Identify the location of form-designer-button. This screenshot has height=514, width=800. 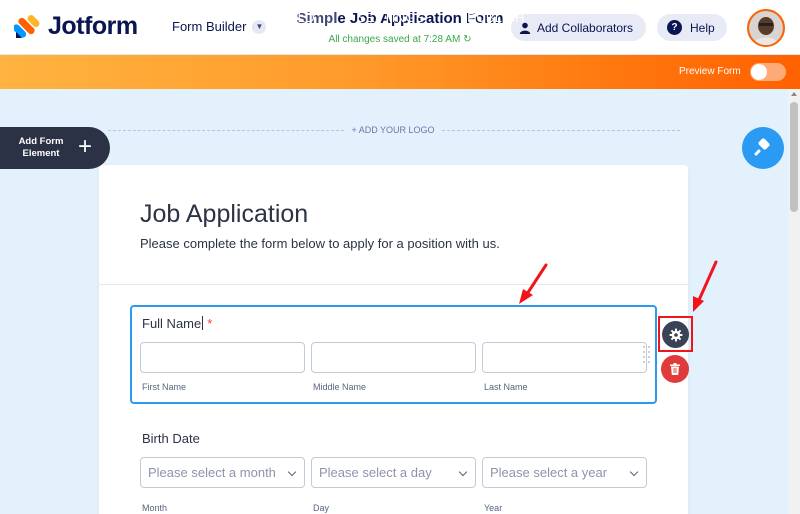
(763, 148).